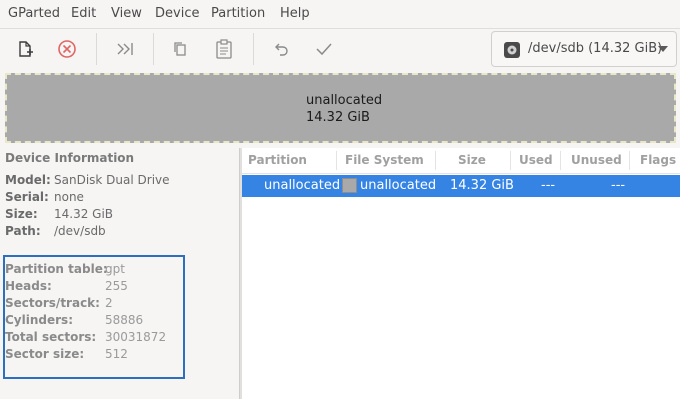 This screenshot has width=680, height=399. I want to click on menu-edit: Edit, so click(83, 13).